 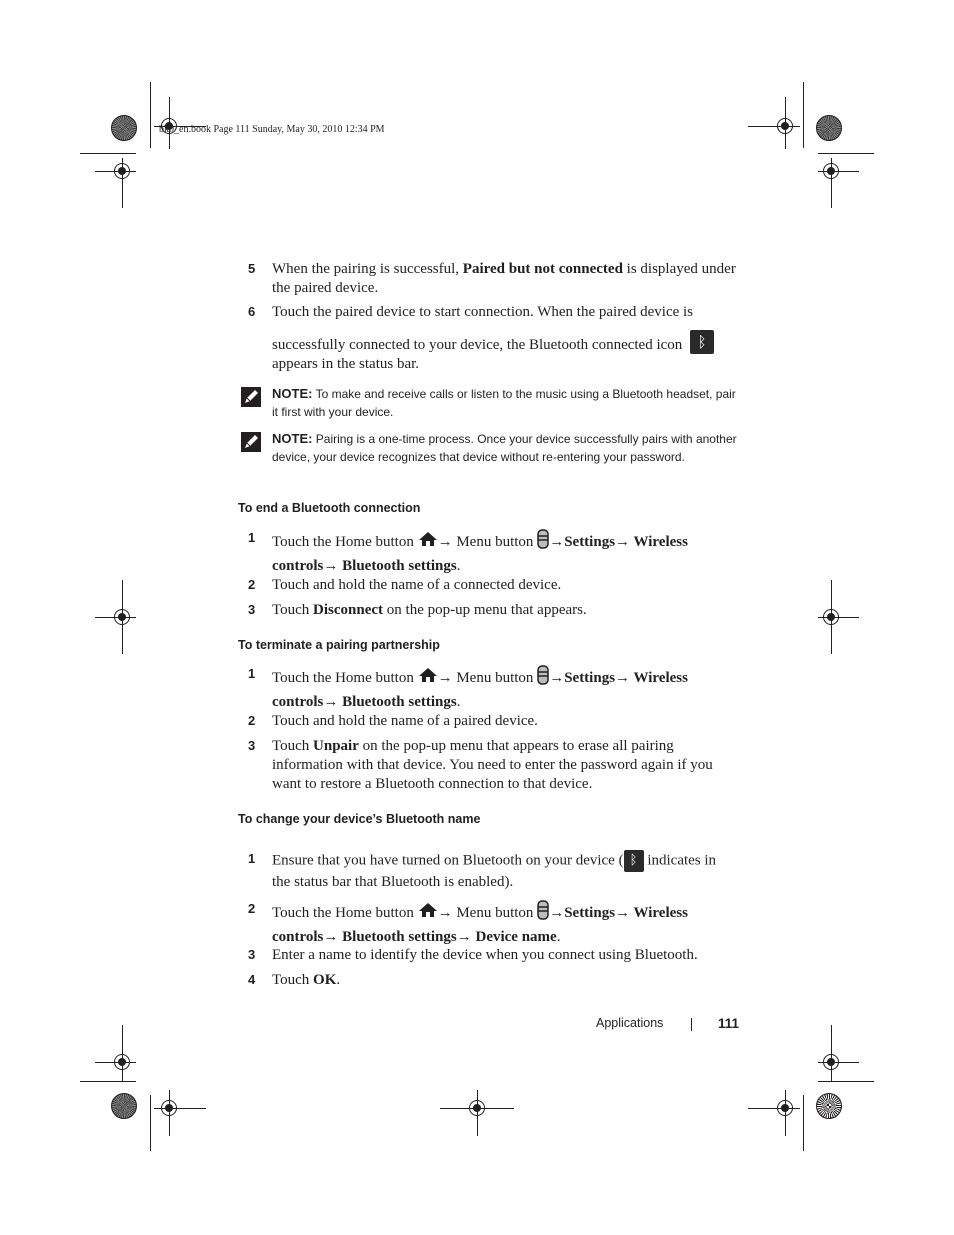 What do you see at coordinates (252, 268) in the screenshot?
I see `step-number: 5` at bounding box center [252, 268].